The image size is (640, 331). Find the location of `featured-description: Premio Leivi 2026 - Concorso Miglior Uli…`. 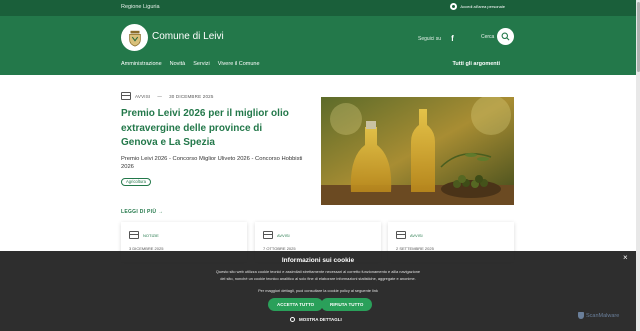

featured-description: Premio Leivi 2026 - Concorso Miglior Uli… is located at coordinates (212, 163).